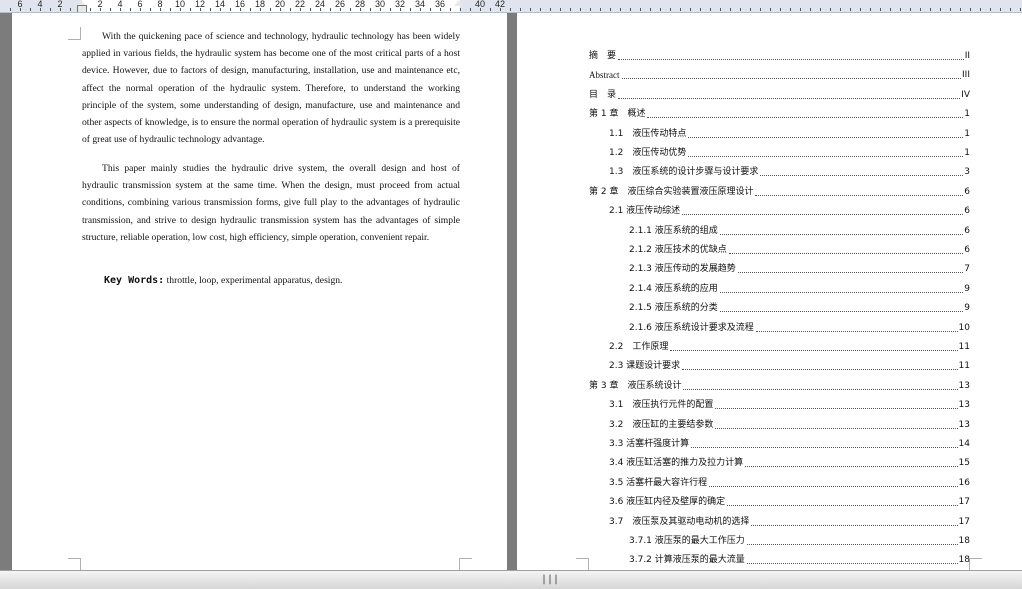  I want to click on horizontal-ruler: 6 4 2 2 4 6 8 10 12 14 16 18 20 22 24 26 28 30 32 34 36 40 42, so click(511, 6).